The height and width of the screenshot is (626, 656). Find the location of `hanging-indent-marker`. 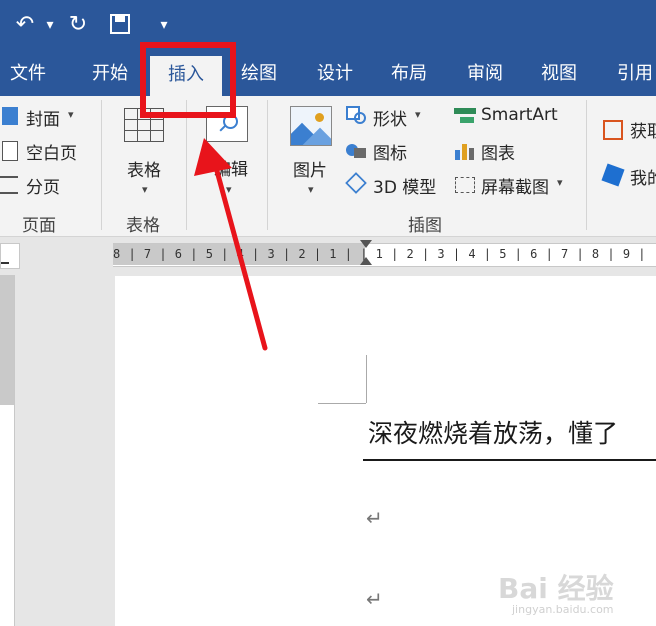

hanging-indent-marker is located at coordinates (366, 261).